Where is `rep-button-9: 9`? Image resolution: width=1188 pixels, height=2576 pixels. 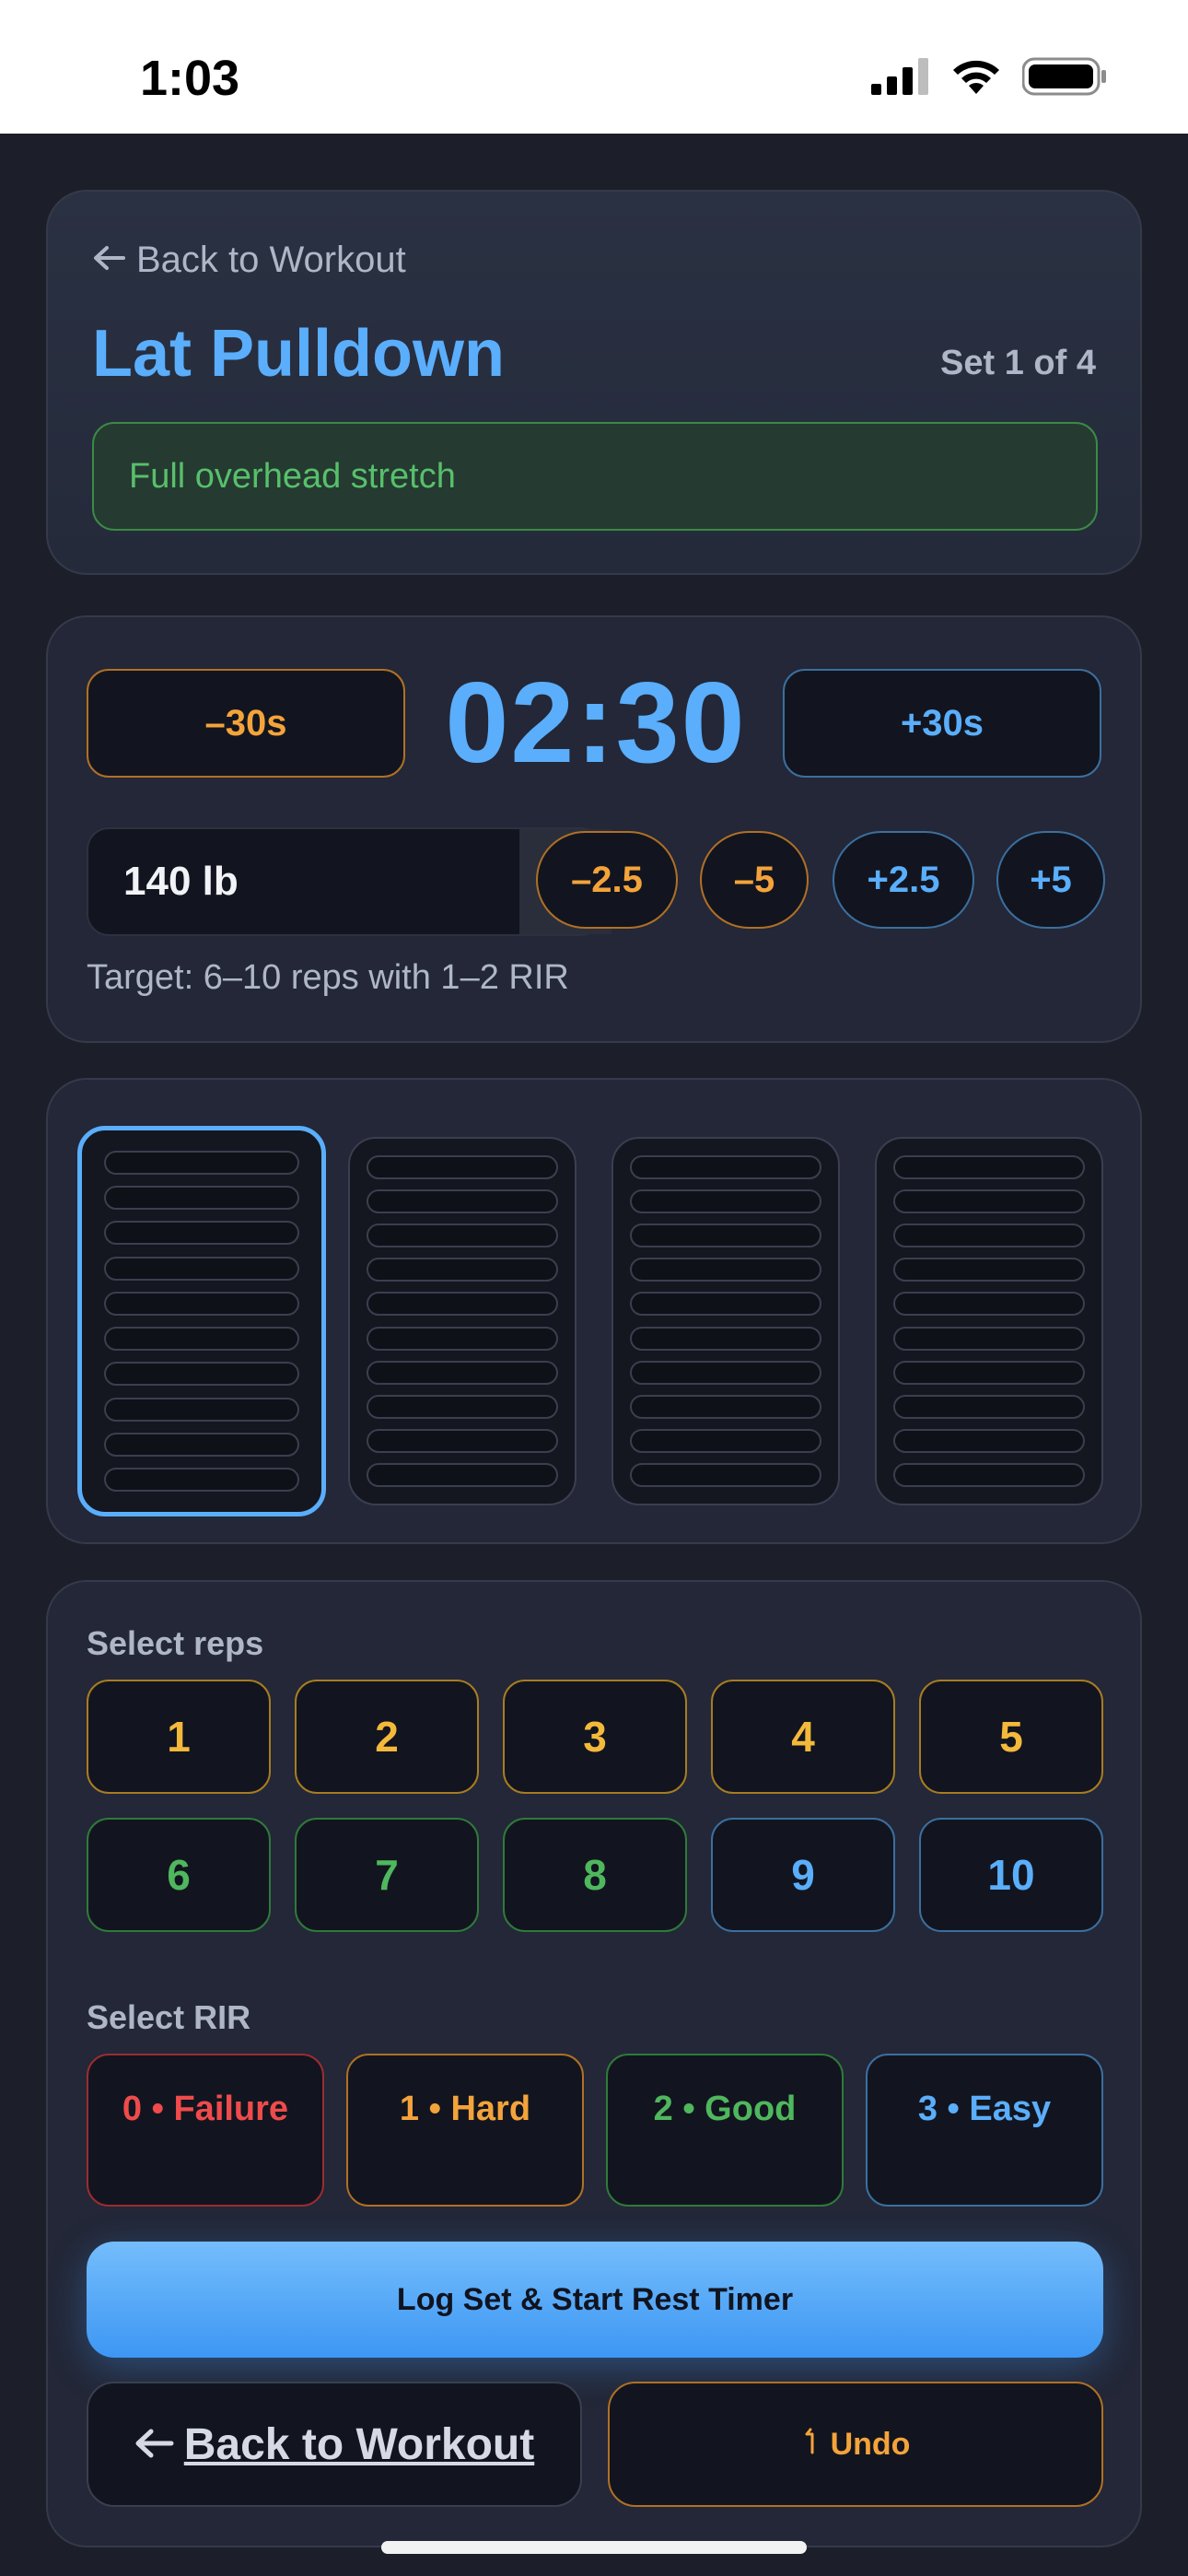 rep-button-9: 9 is located at coordinates (803, 1875).